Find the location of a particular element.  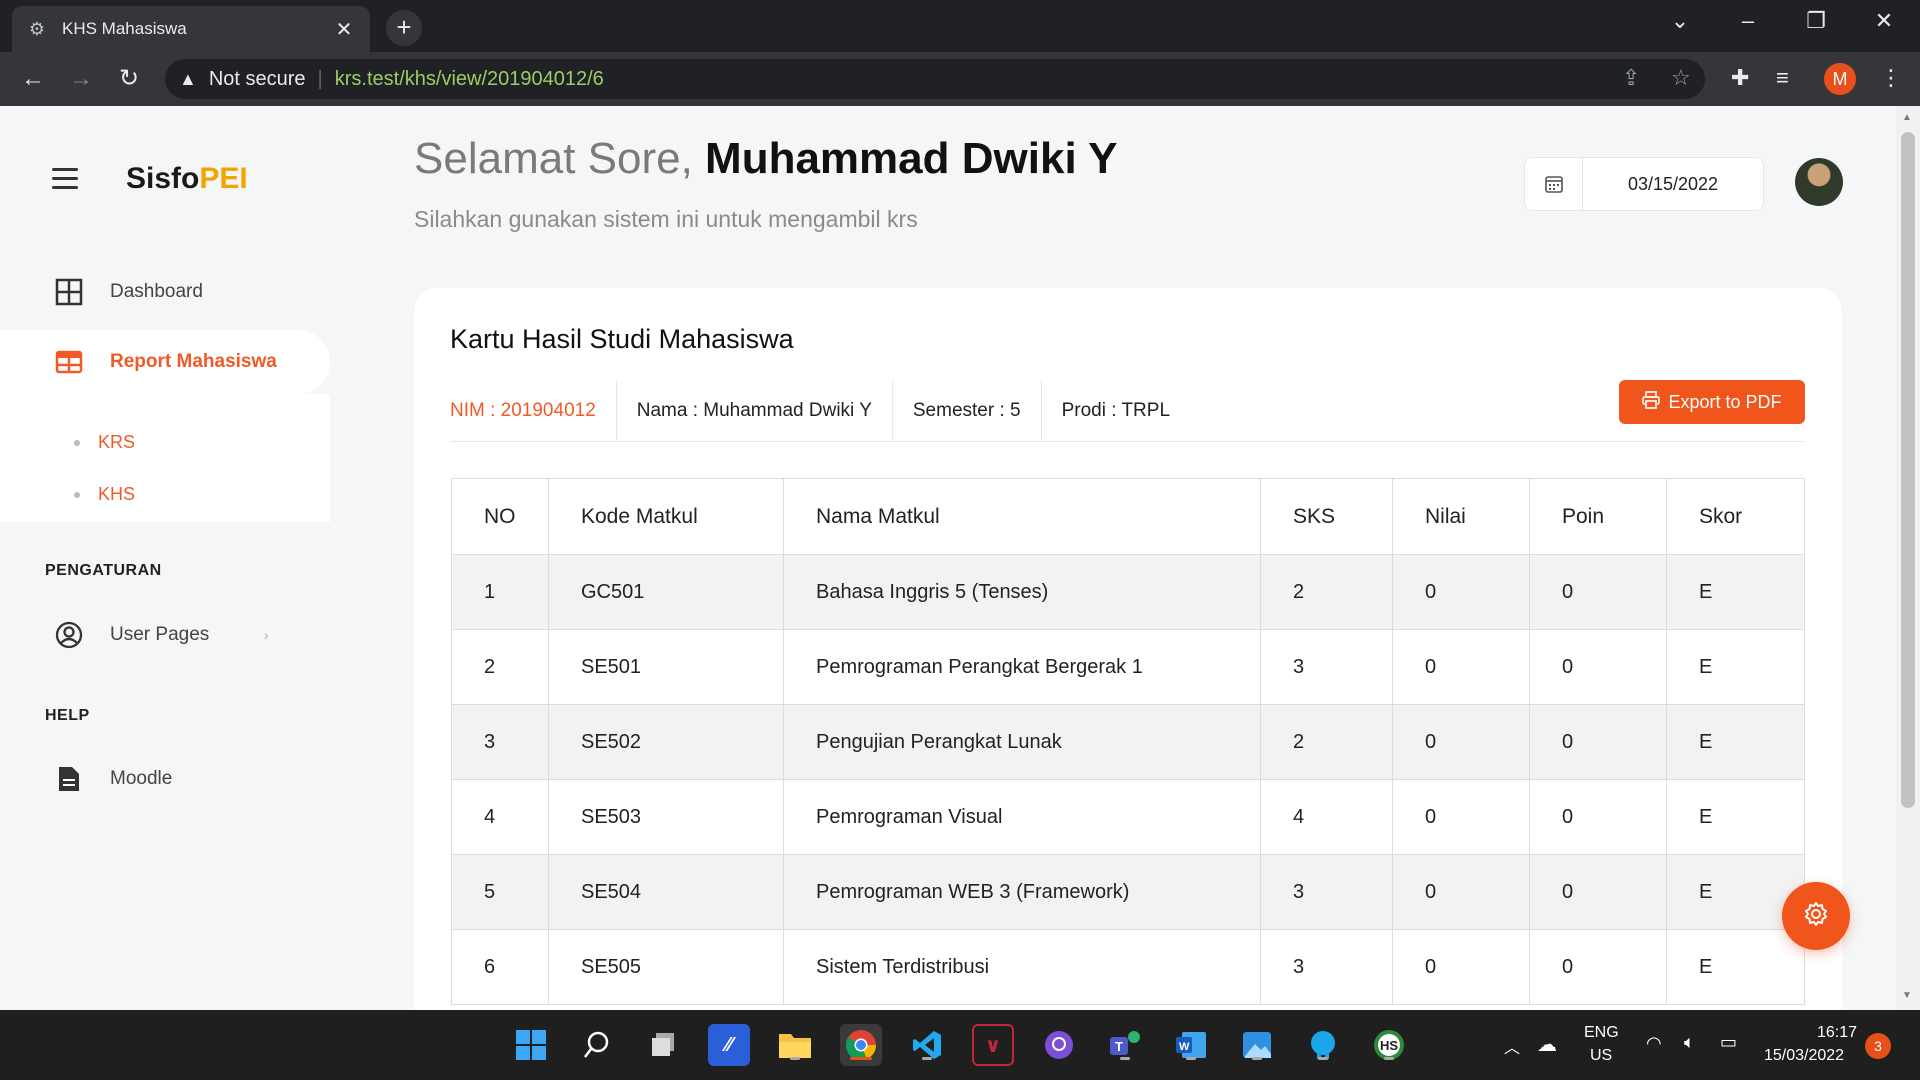

share-icon: ⇪ is located at coordinates (1631, 78).